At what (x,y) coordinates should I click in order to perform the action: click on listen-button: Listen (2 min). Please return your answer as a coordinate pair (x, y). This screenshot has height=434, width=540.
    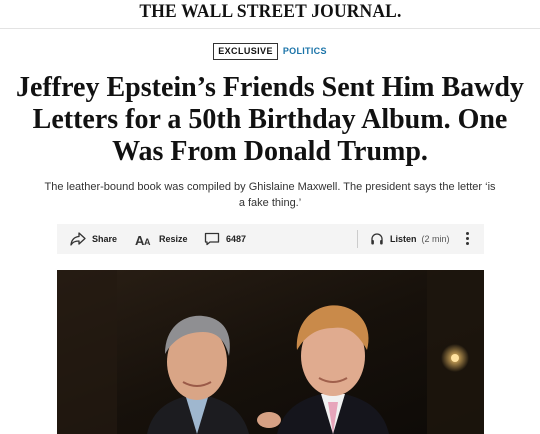
    Looking at the image, I should click on (410, 239).